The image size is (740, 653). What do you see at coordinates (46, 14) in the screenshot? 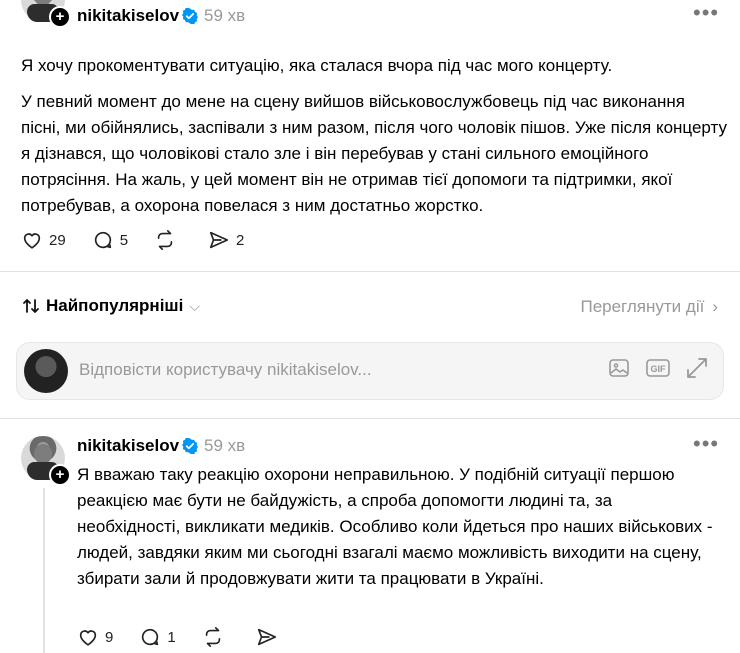
I see `author-avatar: +` at bounding box center [46, 14].